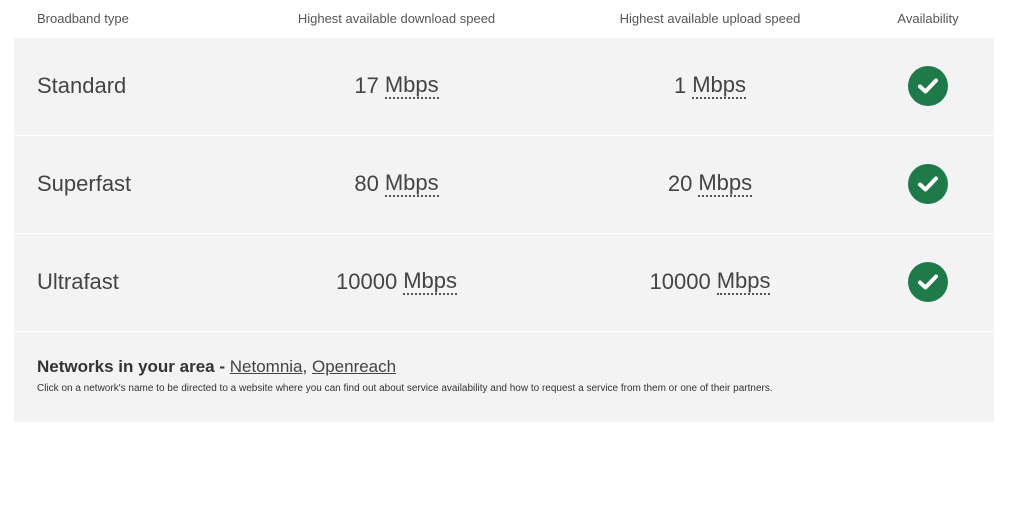  What do you see at coordinates (84, 183) in the screenshot?
I see `broadband-type-label: Superfast` at bounding box center [84, 183].